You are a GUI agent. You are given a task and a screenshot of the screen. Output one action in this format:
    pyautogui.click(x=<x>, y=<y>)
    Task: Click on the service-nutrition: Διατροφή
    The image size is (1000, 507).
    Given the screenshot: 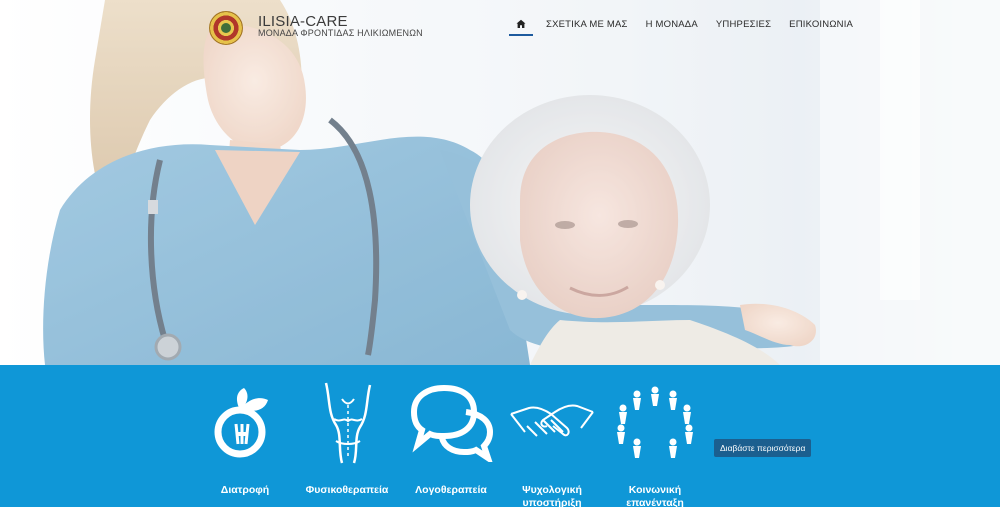 What is the action you would take?
    pyautogui.click(x=245, y=436)
    